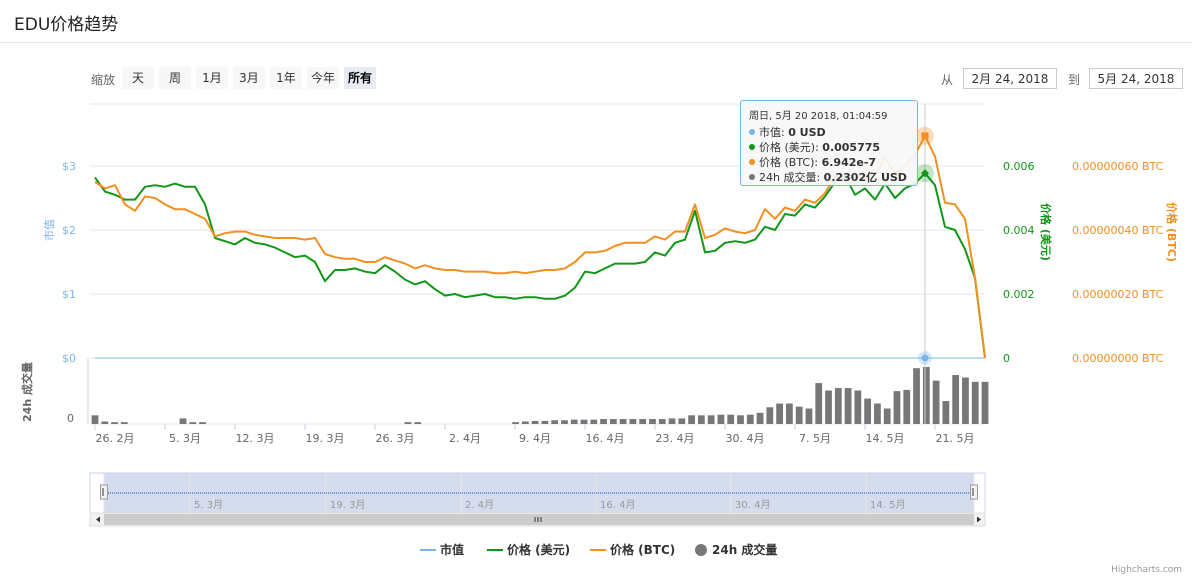  I want to click on legend-item: 价格 (美元), so click(538, 549).